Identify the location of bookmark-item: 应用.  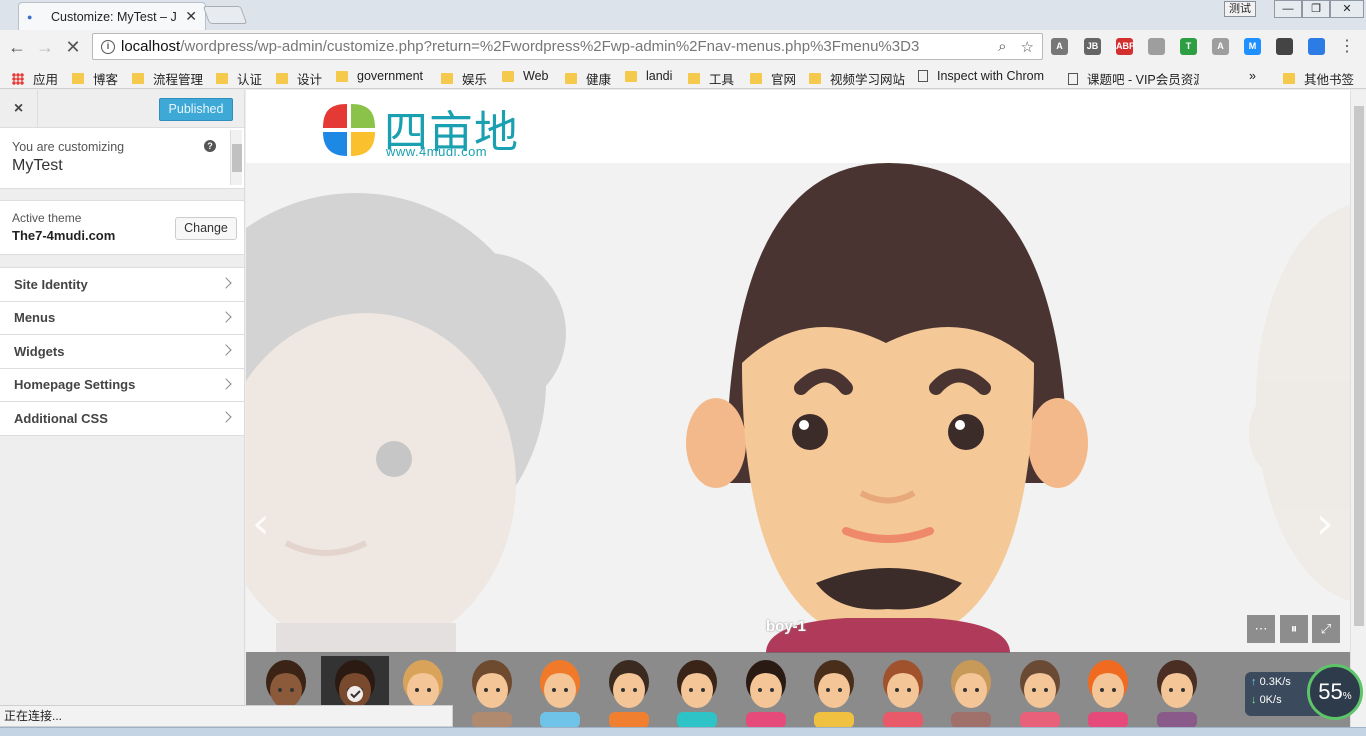
(35, 78).